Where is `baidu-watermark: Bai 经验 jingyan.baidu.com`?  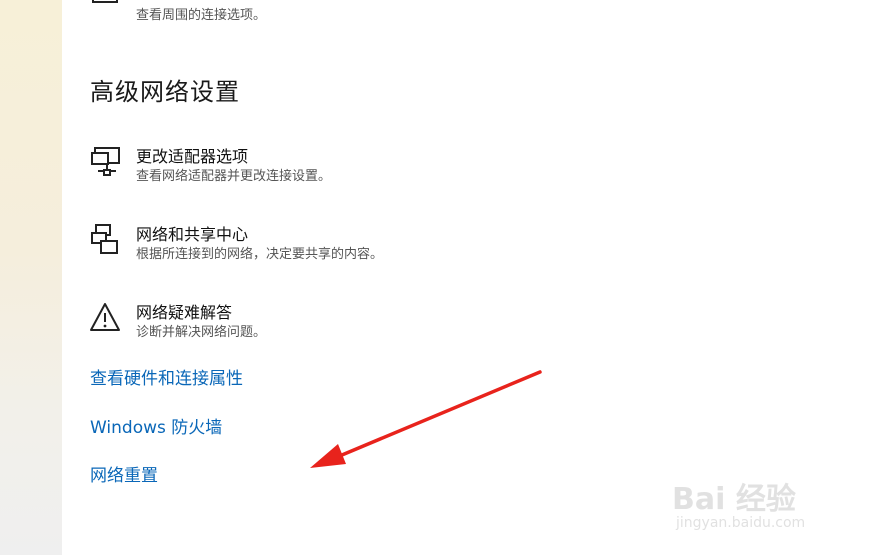
baidu-watermark: Bai 经验 jingyan.baidu.com is located at coordinates (757, 500).